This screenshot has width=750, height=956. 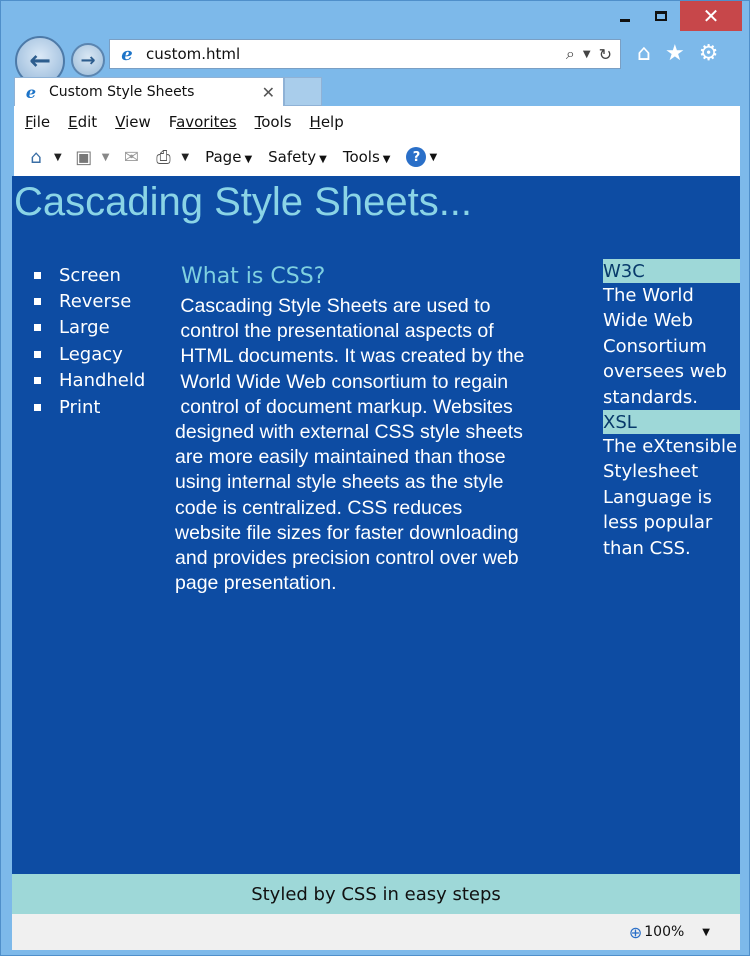 I want to click on help-dropdown-icon: ▼, so click(x=433, y=157).